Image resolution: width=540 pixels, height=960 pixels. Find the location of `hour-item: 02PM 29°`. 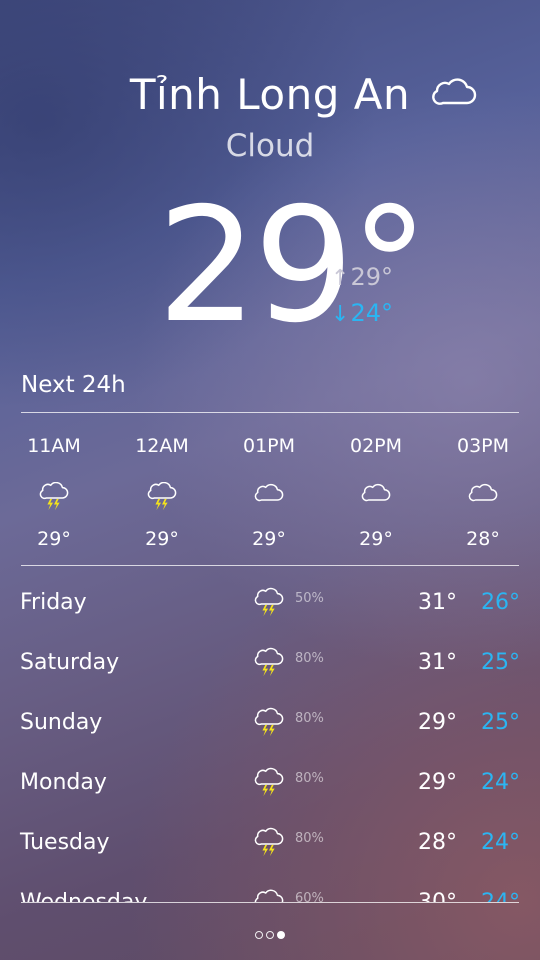

hour-item: 02PM 29° is located at coordinates (376, 491).